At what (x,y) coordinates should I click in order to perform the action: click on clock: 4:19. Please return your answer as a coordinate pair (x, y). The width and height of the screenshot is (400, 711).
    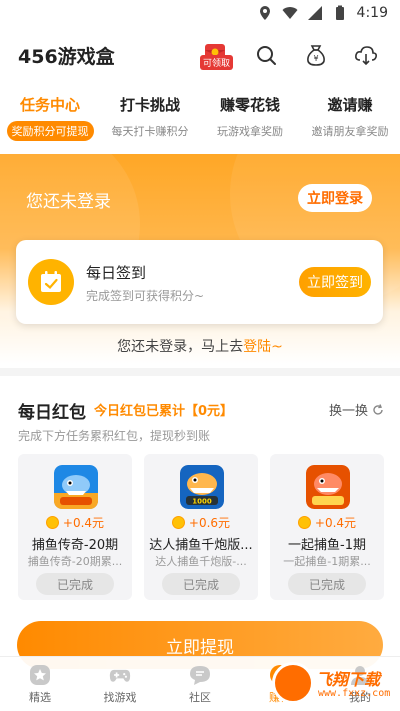
    Looking at the image, I should click on (372, 13).